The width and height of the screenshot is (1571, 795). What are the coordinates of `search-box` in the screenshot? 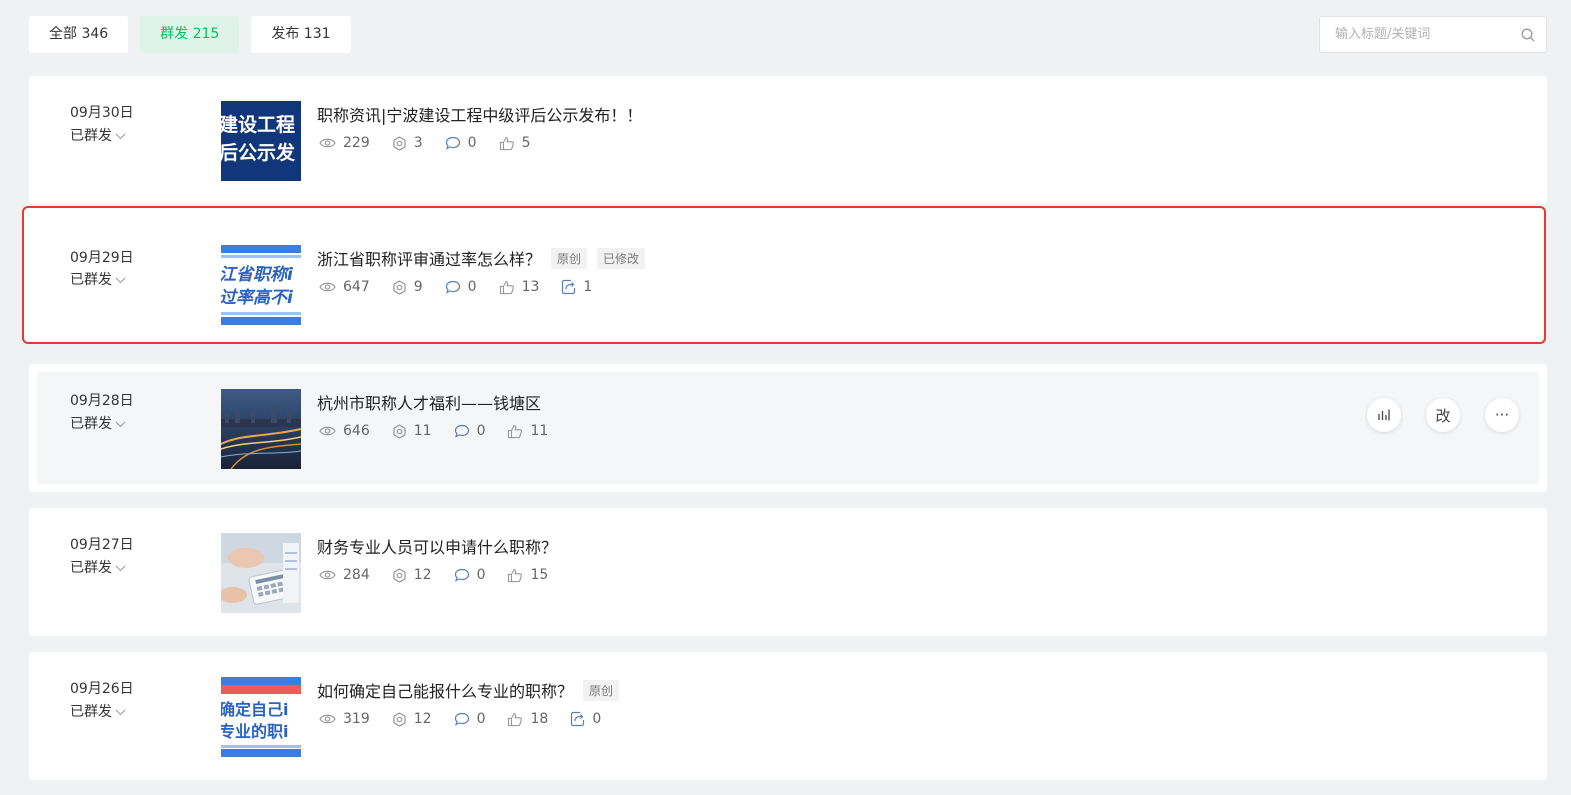 It's located at (1433, 34).